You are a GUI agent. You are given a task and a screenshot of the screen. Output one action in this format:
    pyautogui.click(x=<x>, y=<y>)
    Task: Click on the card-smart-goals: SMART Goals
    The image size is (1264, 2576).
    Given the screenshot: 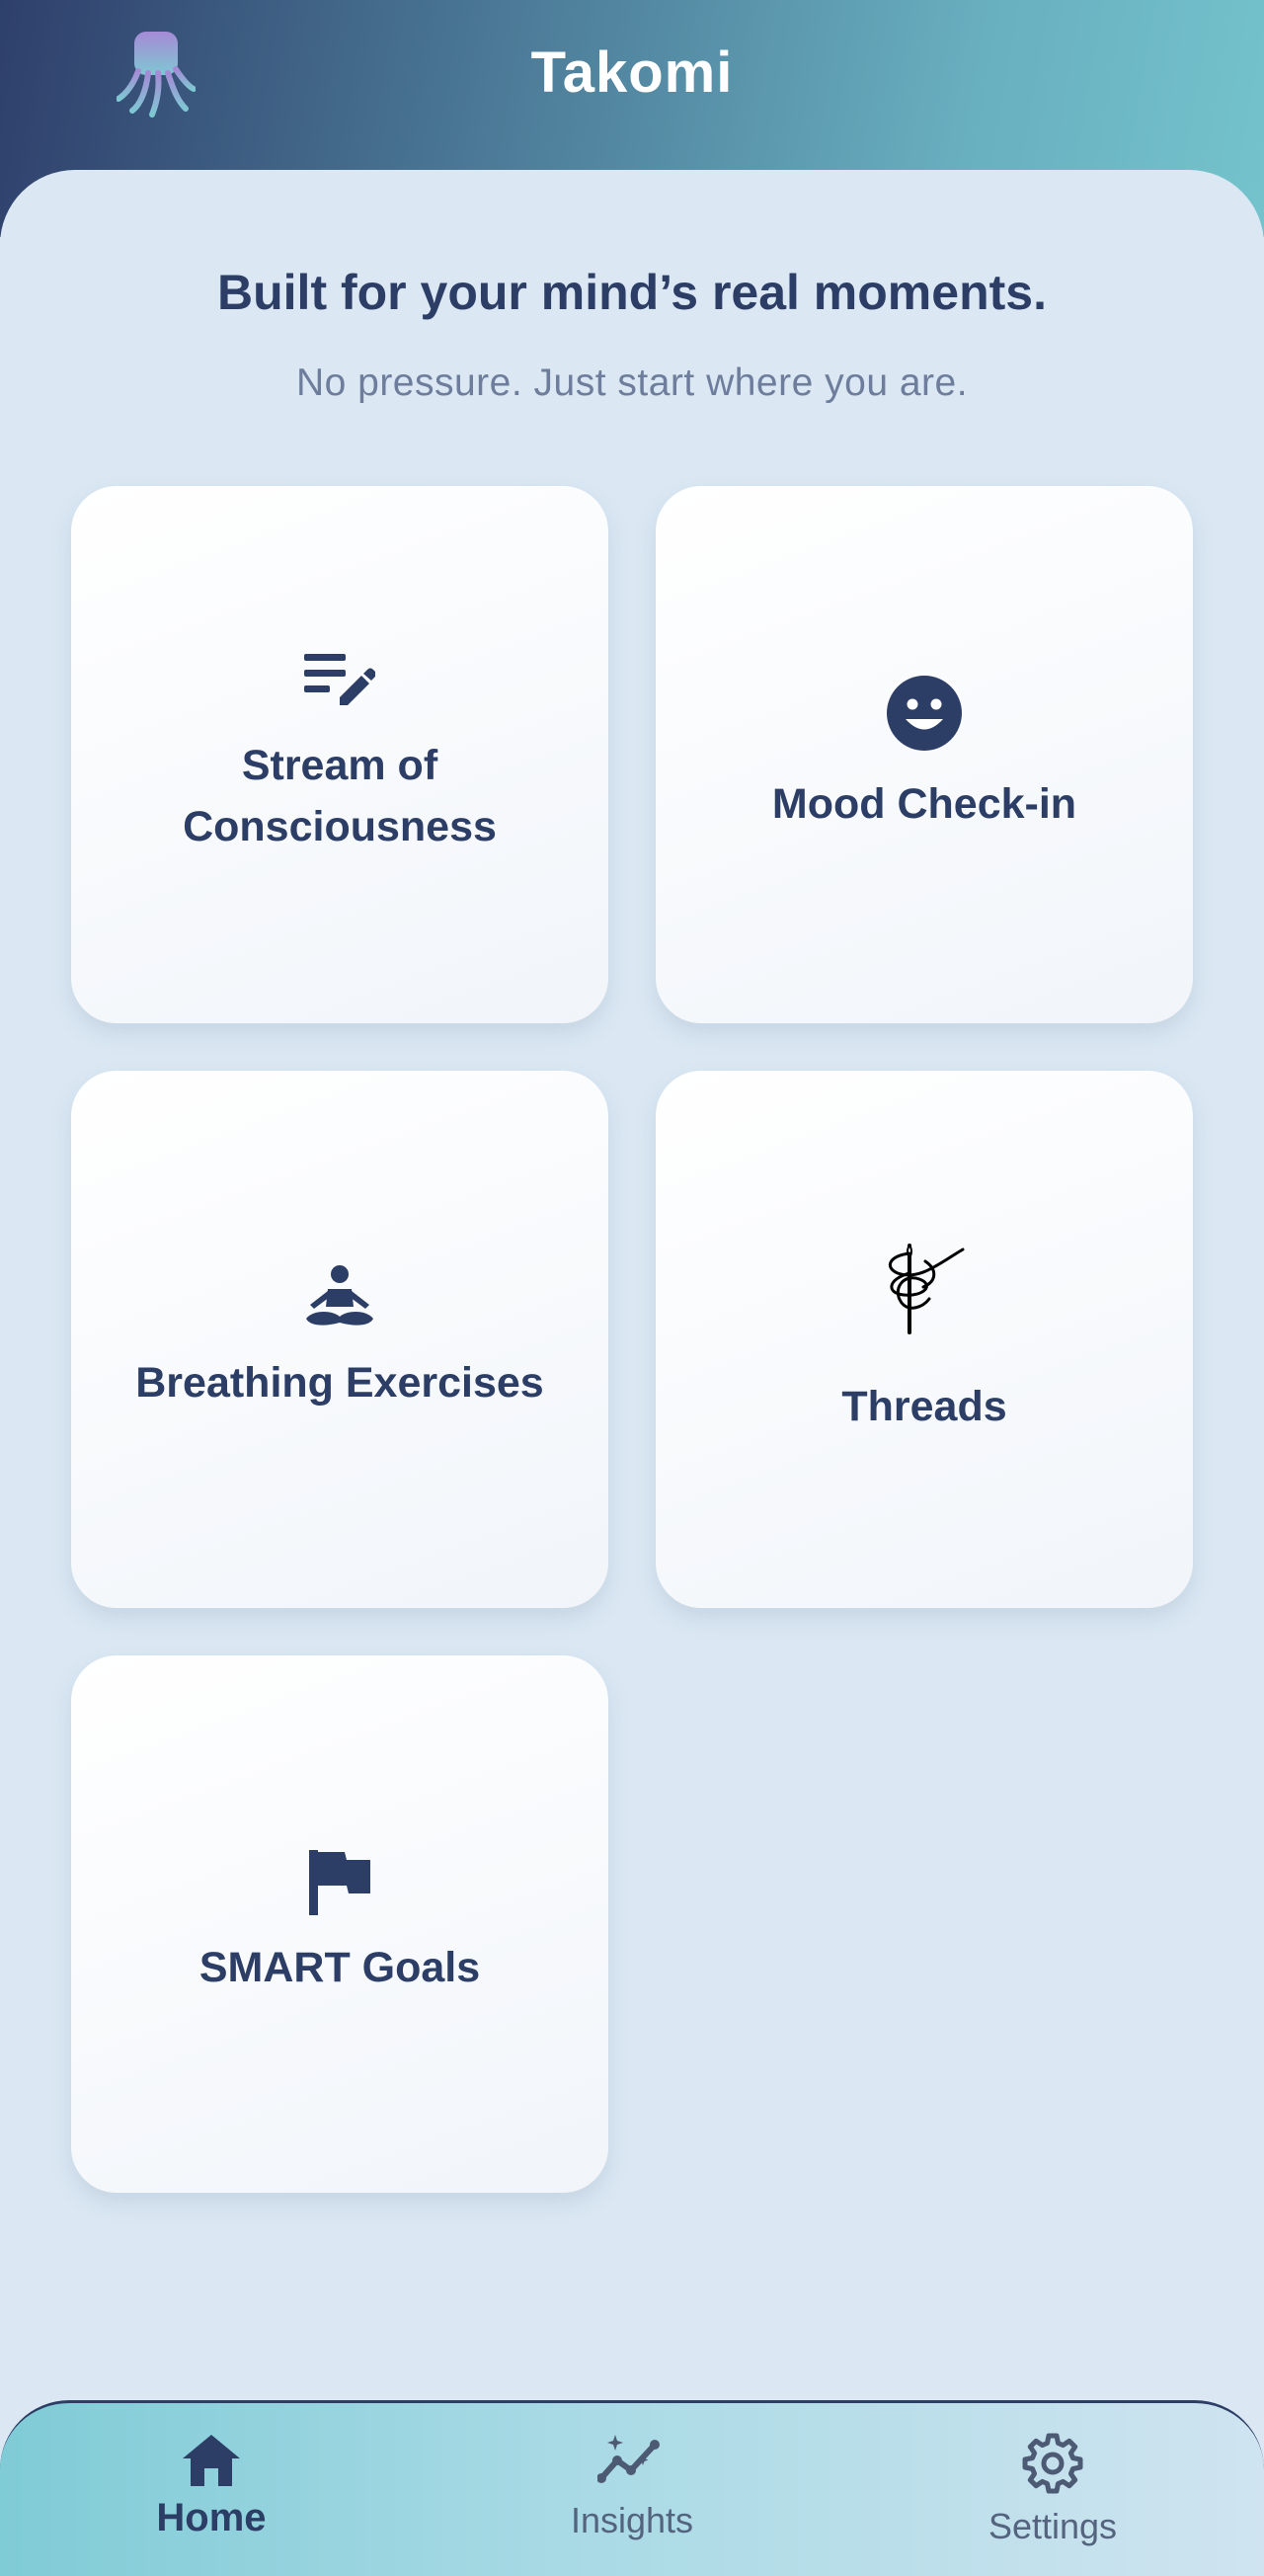 What is the action you would take?
    pyautogui.click(x=340, y=1924)
    